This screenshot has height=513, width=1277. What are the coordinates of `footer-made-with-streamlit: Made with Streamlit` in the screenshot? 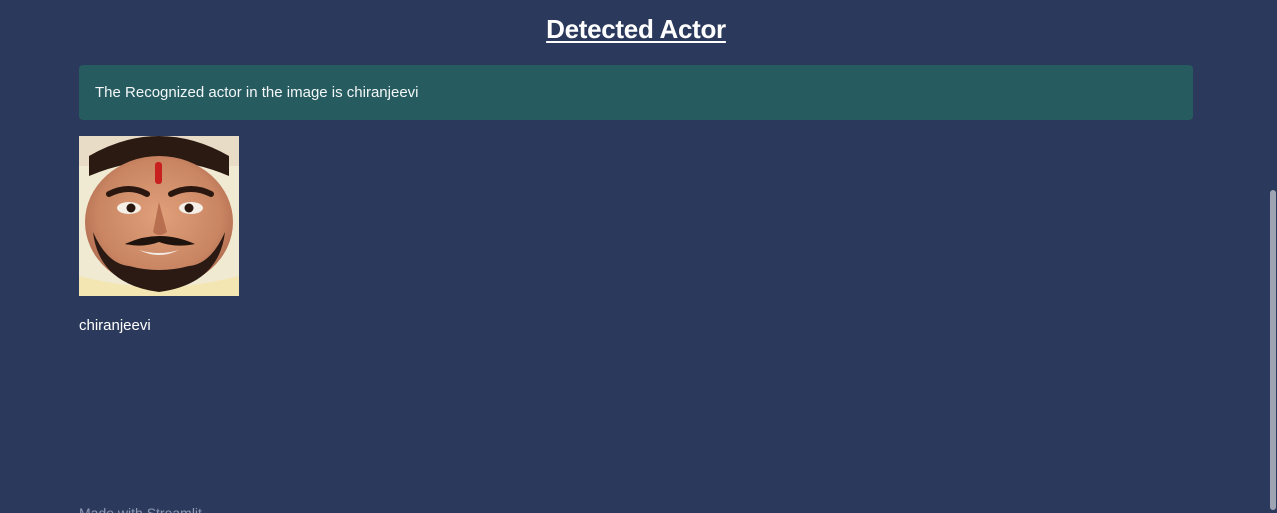 It's located at (140, 509).